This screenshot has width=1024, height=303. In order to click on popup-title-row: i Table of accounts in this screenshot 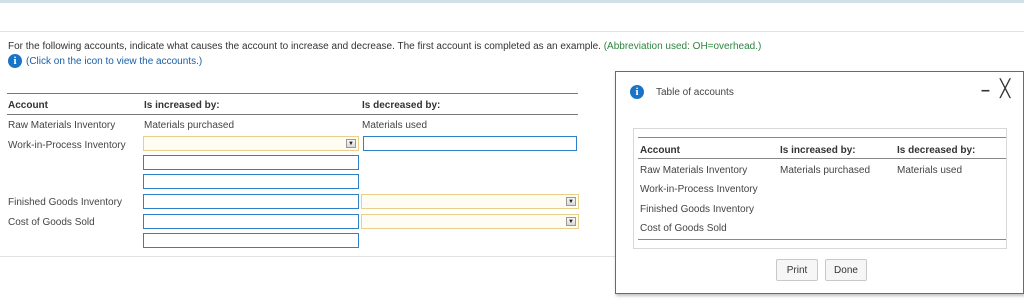, I will do `click(682, 92)`.